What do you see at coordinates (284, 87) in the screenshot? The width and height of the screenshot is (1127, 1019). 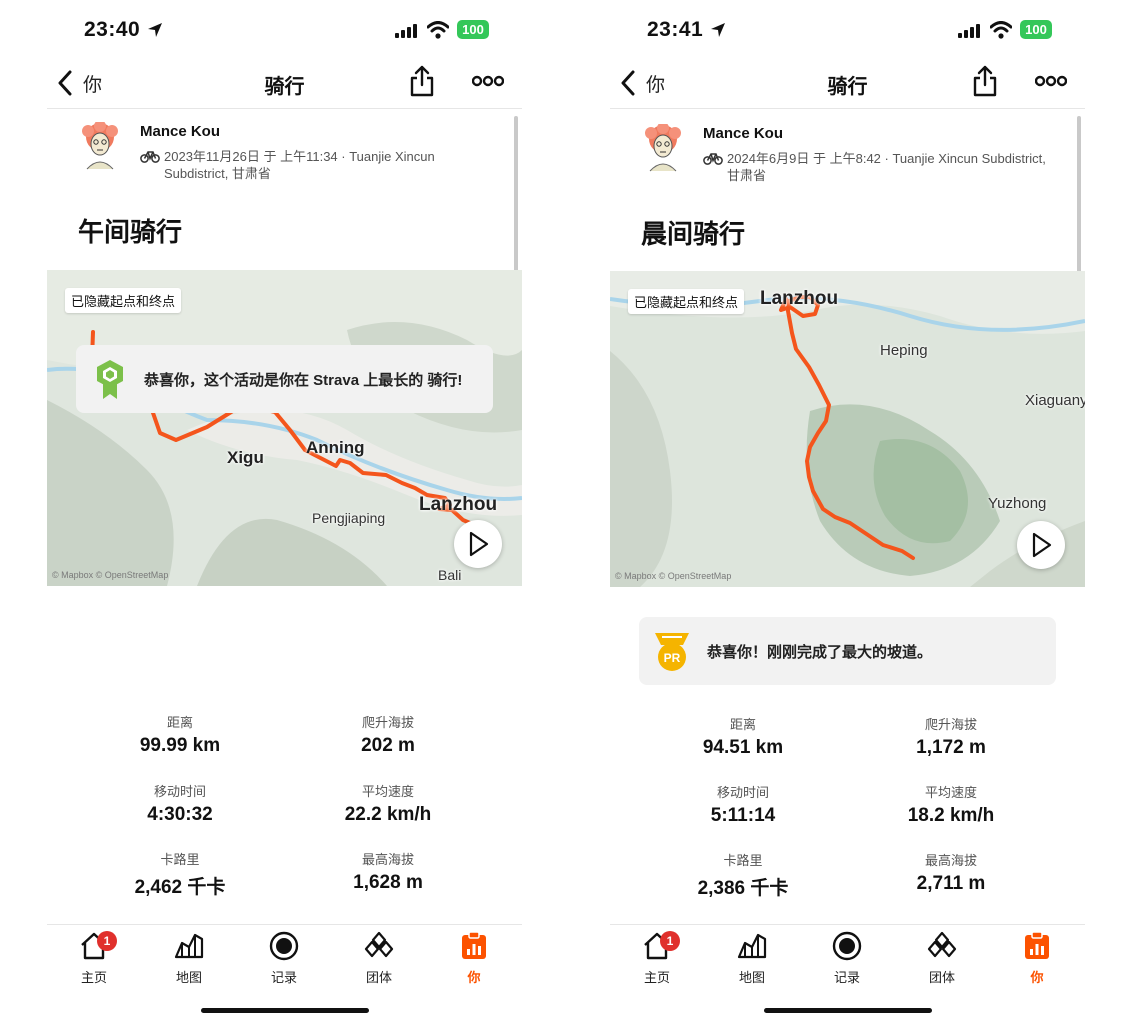 I see `page-title: 骑行` at bounding box center [284, 87].